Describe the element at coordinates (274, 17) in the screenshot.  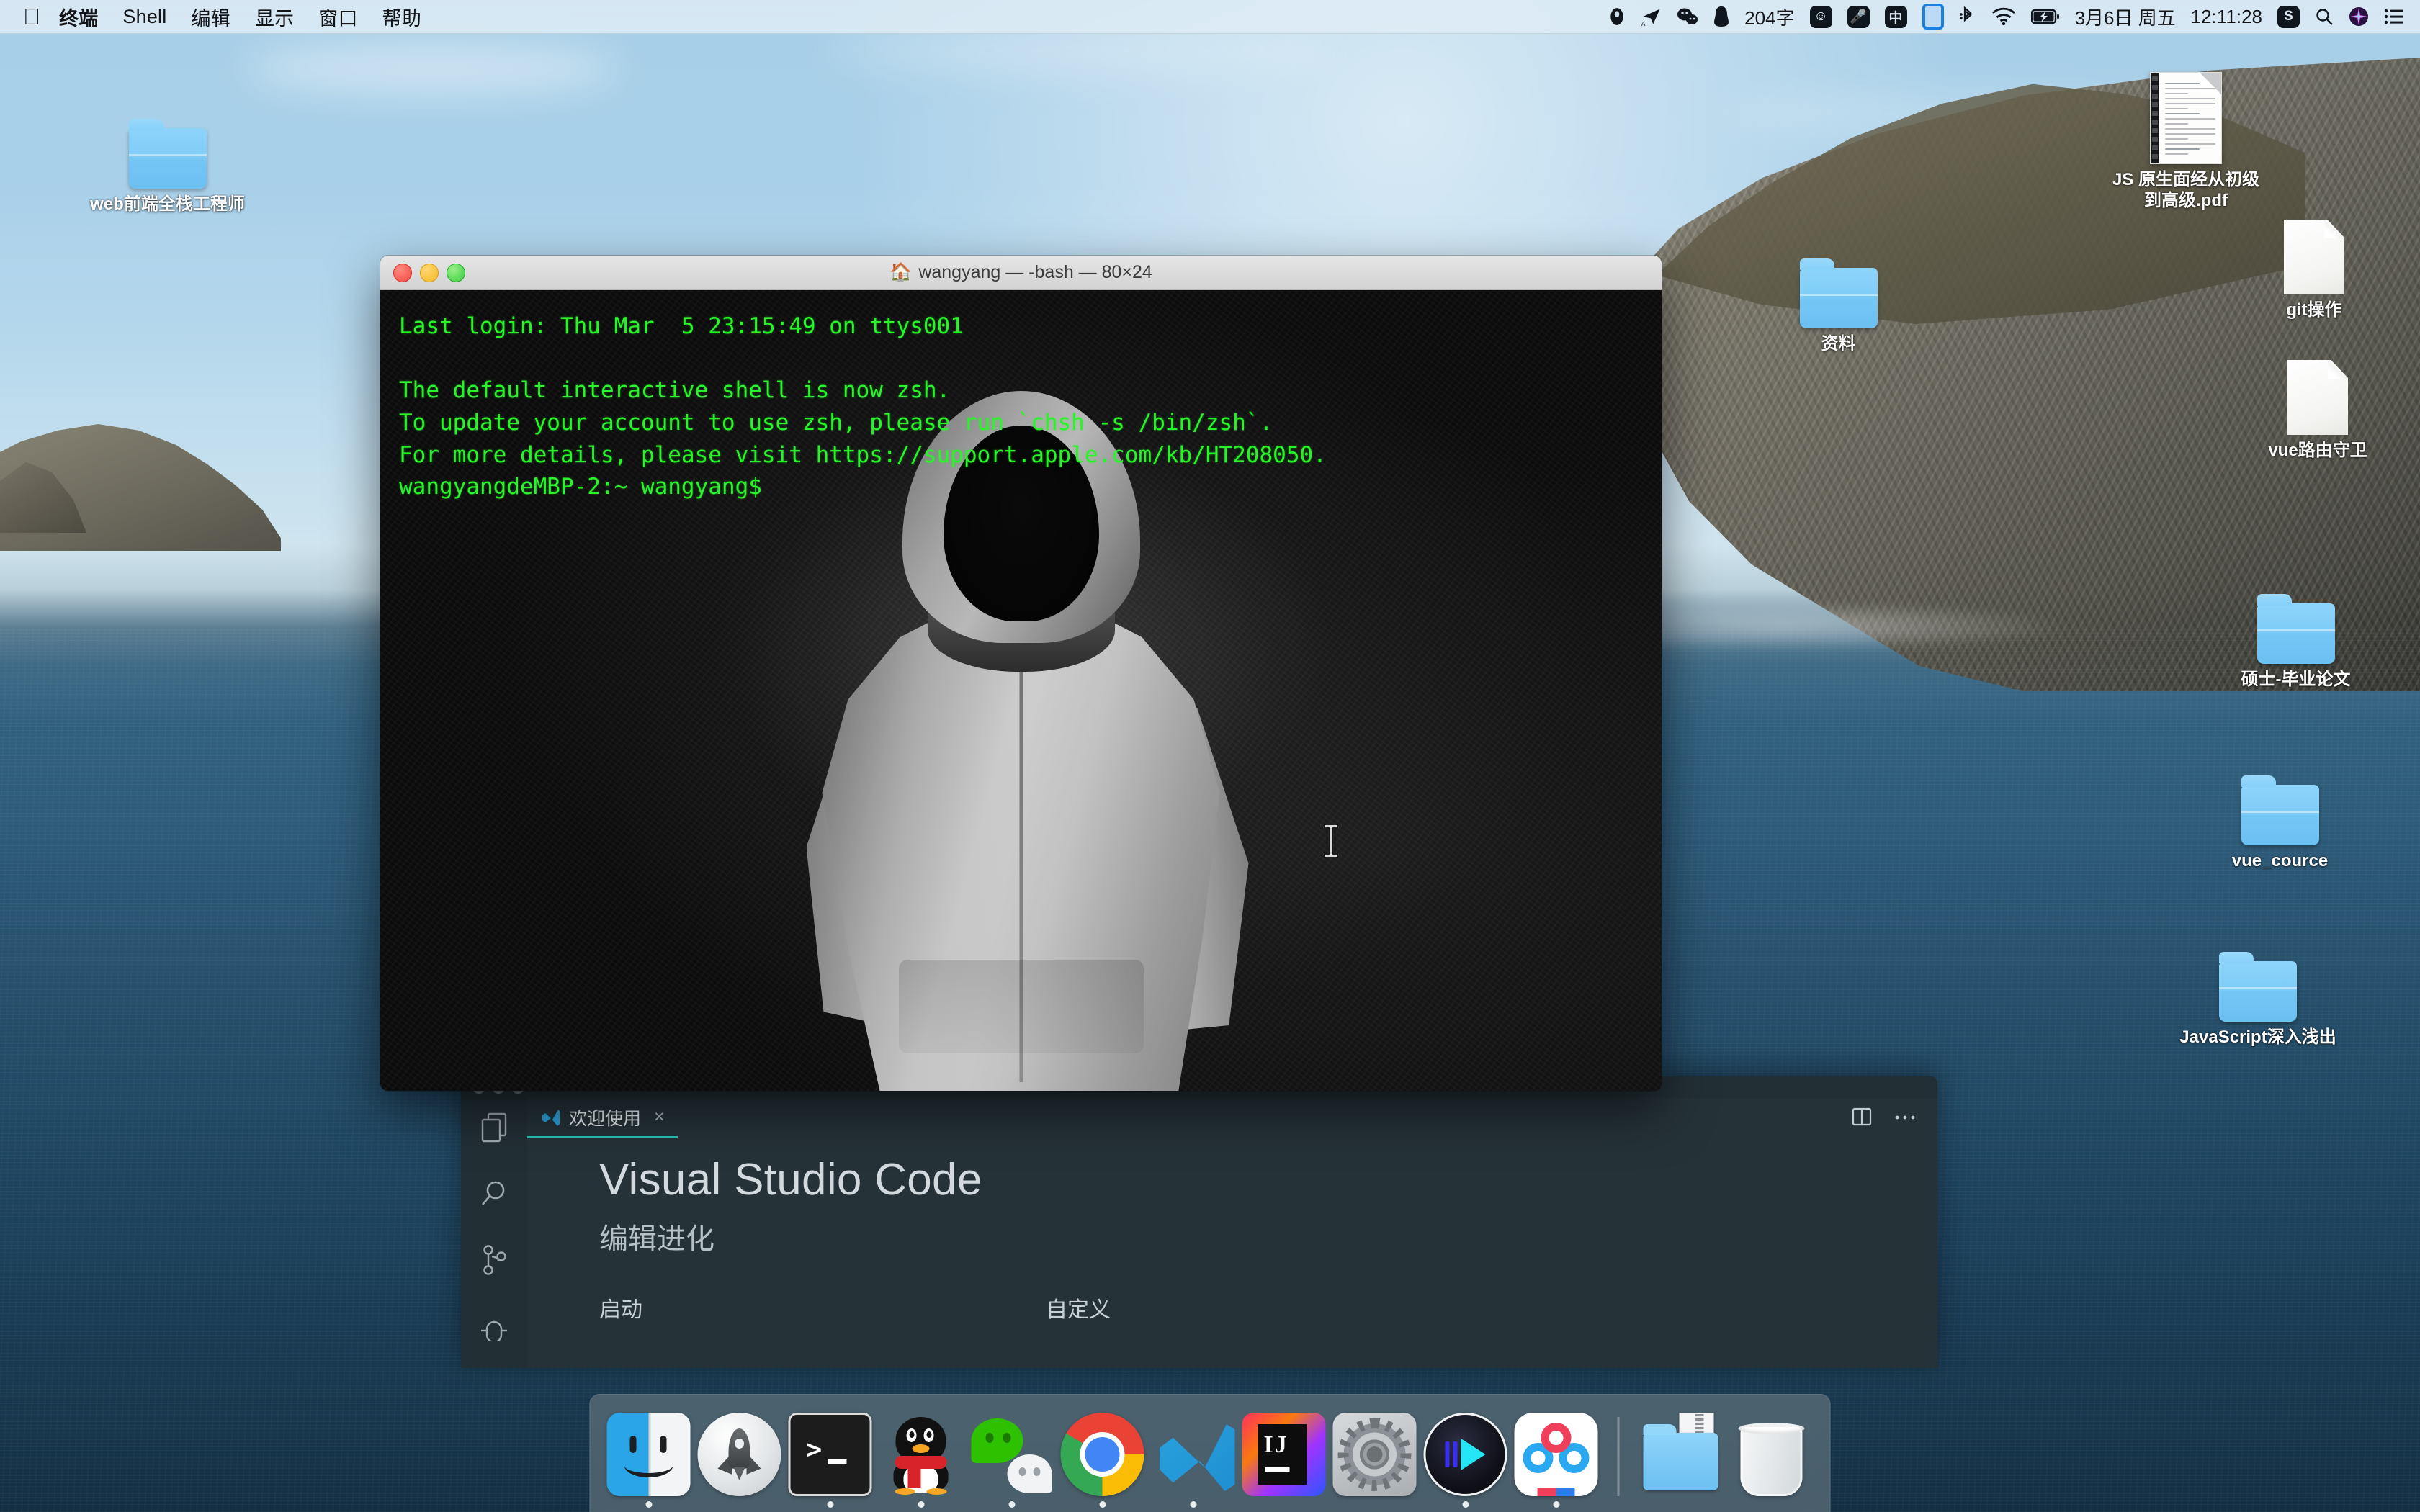
I see `menu-view: 显示` at that location.